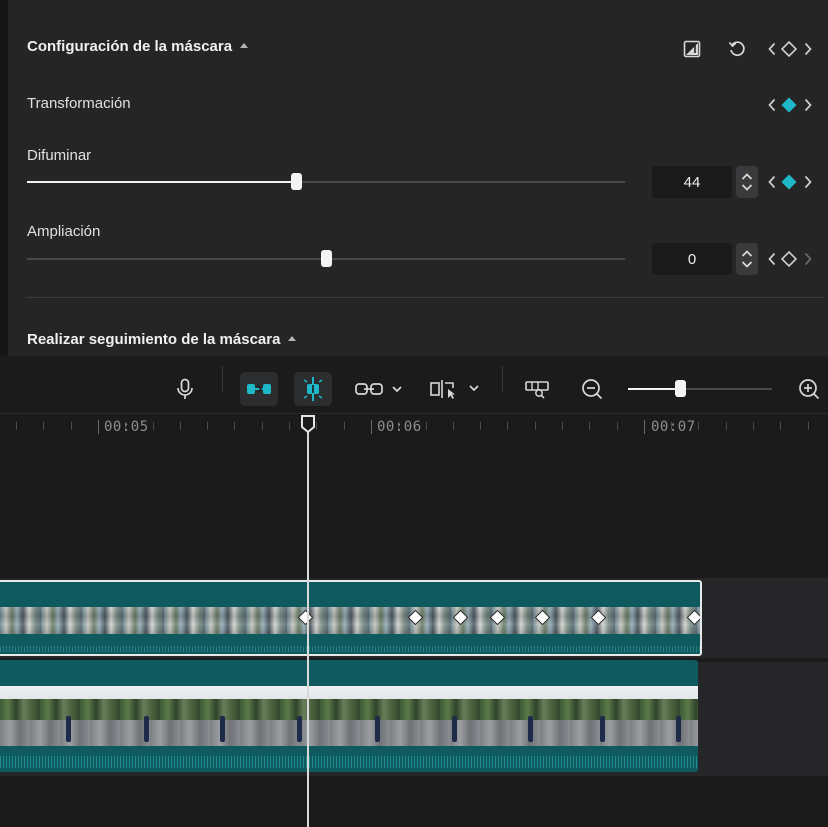 Image resolution: width=828 pixels, height=827 pixels. Describe the element at coordinates (351, 618) in the screenshot. I see `overlay-video-clip` at that location.